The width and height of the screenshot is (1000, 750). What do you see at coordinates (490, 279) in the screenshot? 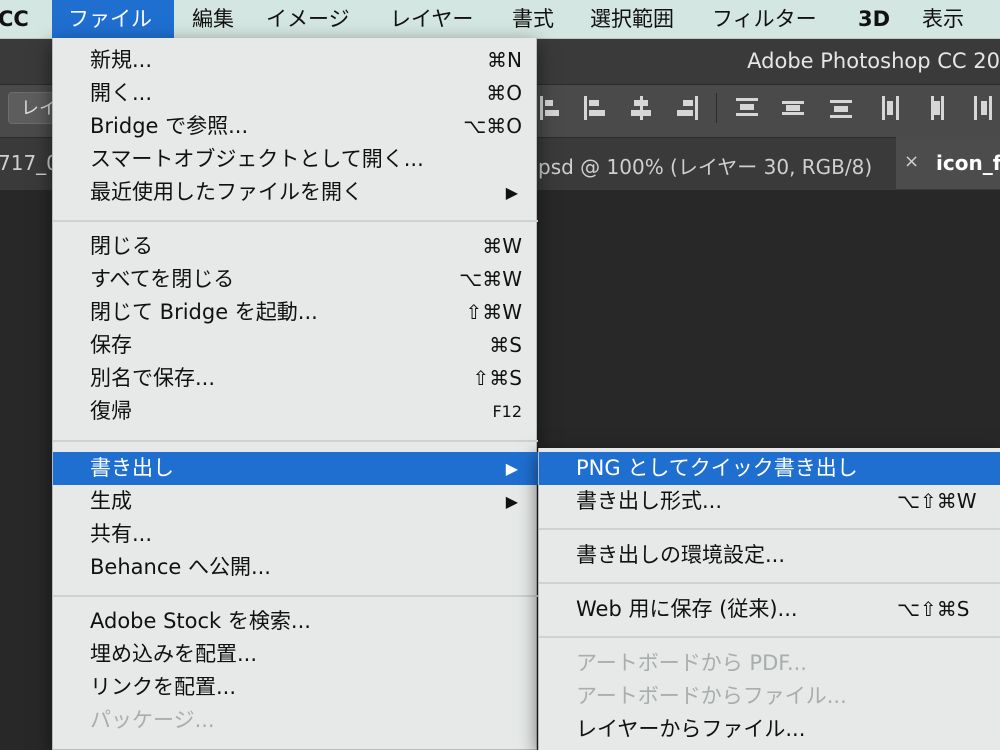
I see `shortcut: ⌥⌘W` at bounding box center [490, 279].